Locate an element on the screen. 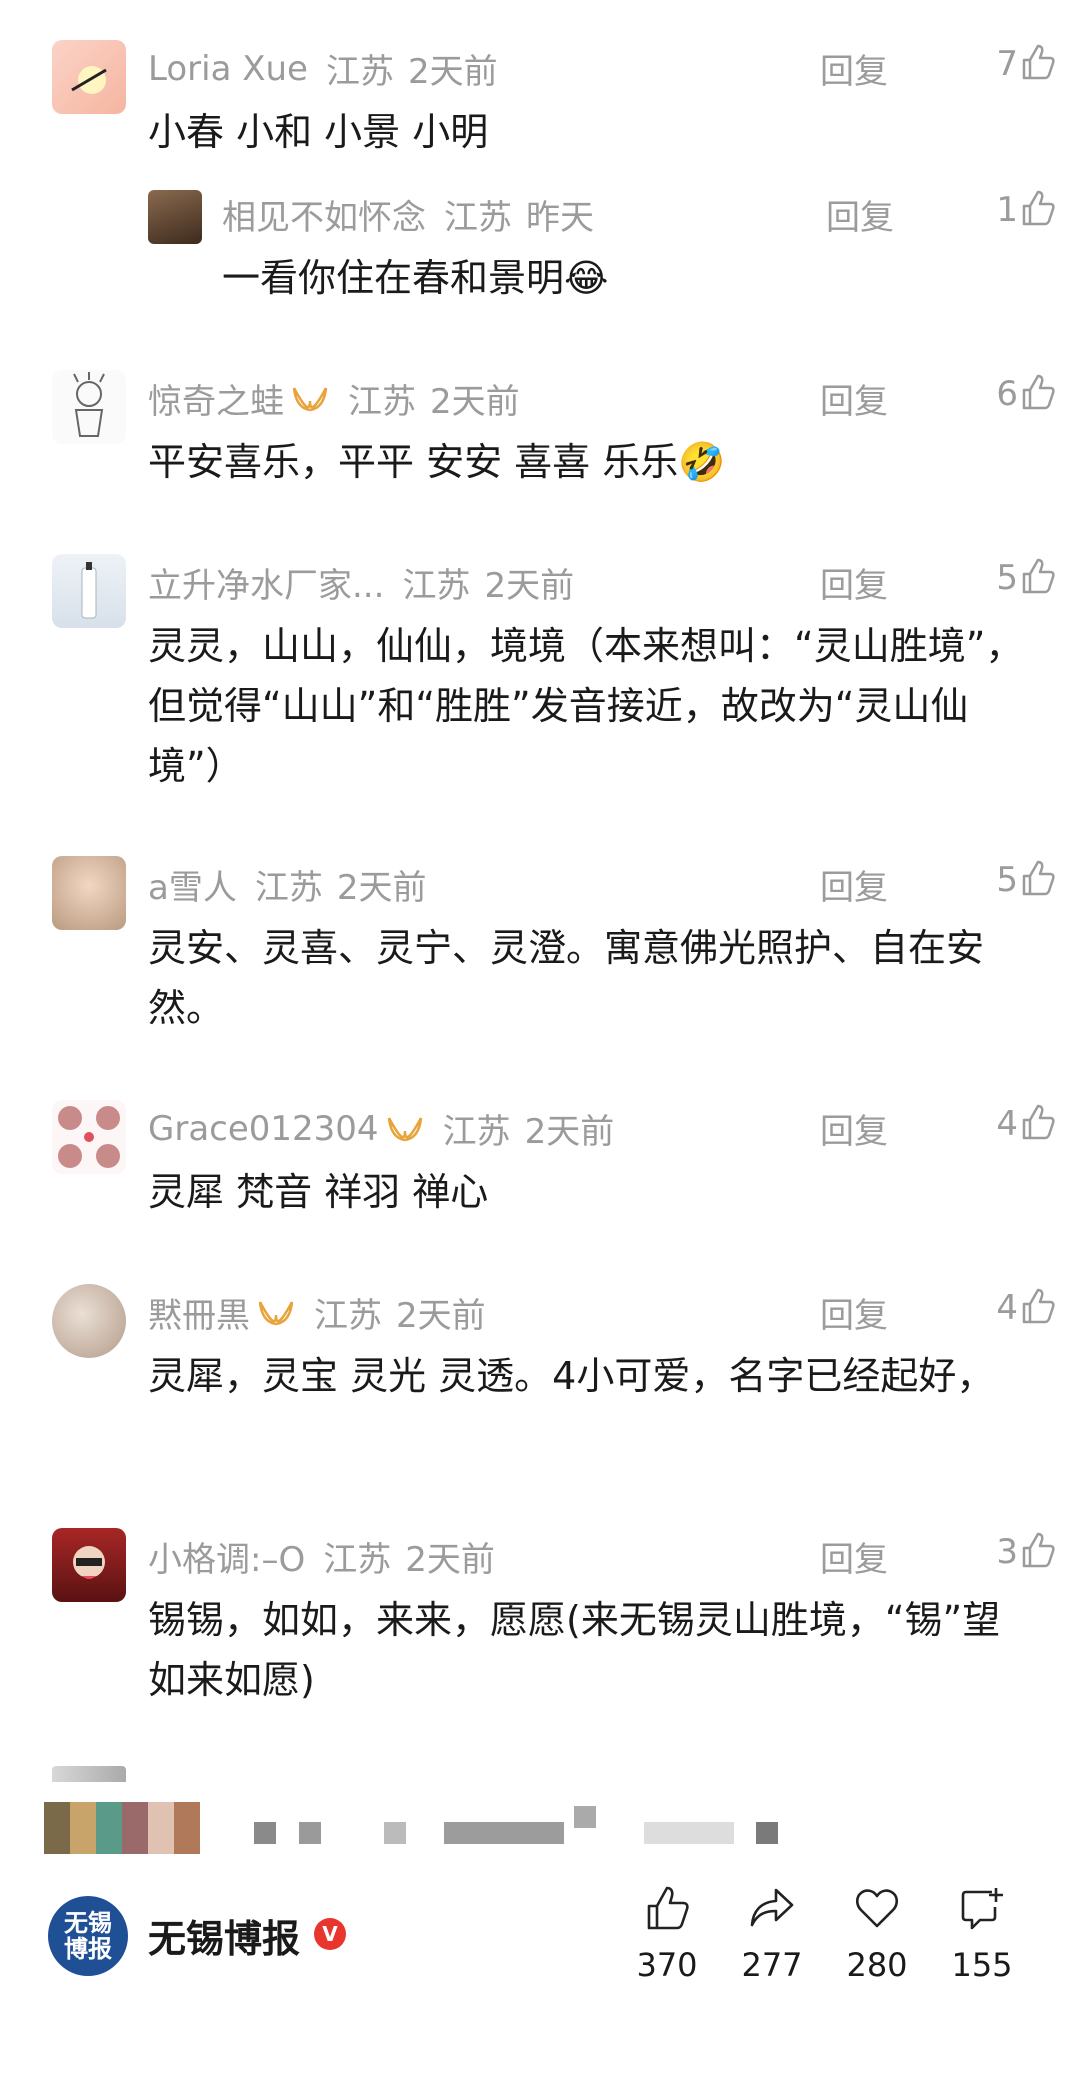 The width and height of the screenshot is (1080, 2075). comment-meta: Loria Xue 江苏 2天前 is located at coordinates (323, 68).